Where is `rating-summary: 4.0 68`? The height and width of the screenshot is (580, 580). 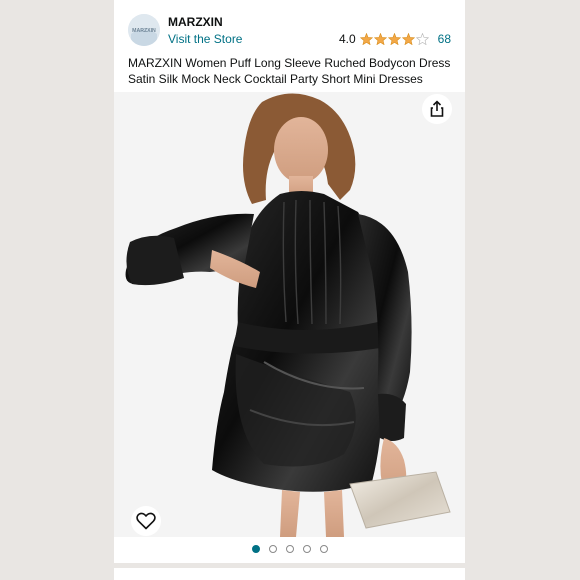
rating-summary: 4.0 68 is located at coordinates (395, 39).